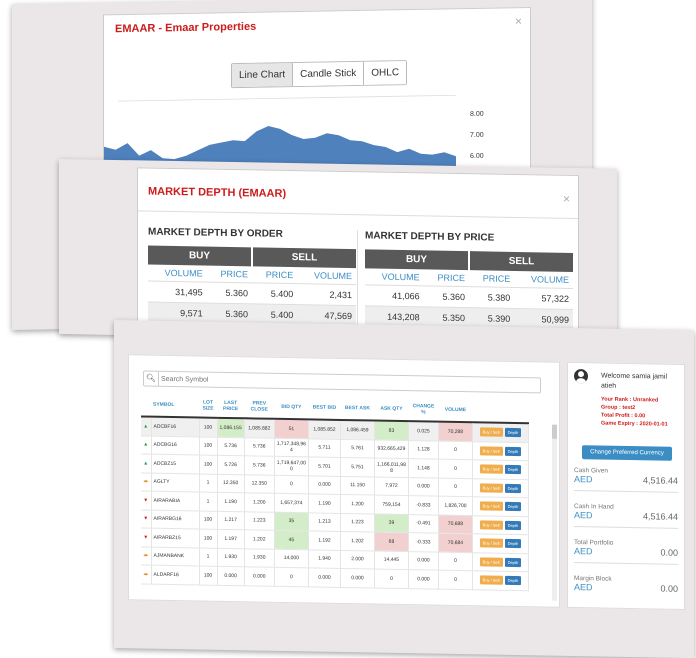 The image size is (696, 658). I want to click on bid-qty-cell: 45, so click(291, 540).